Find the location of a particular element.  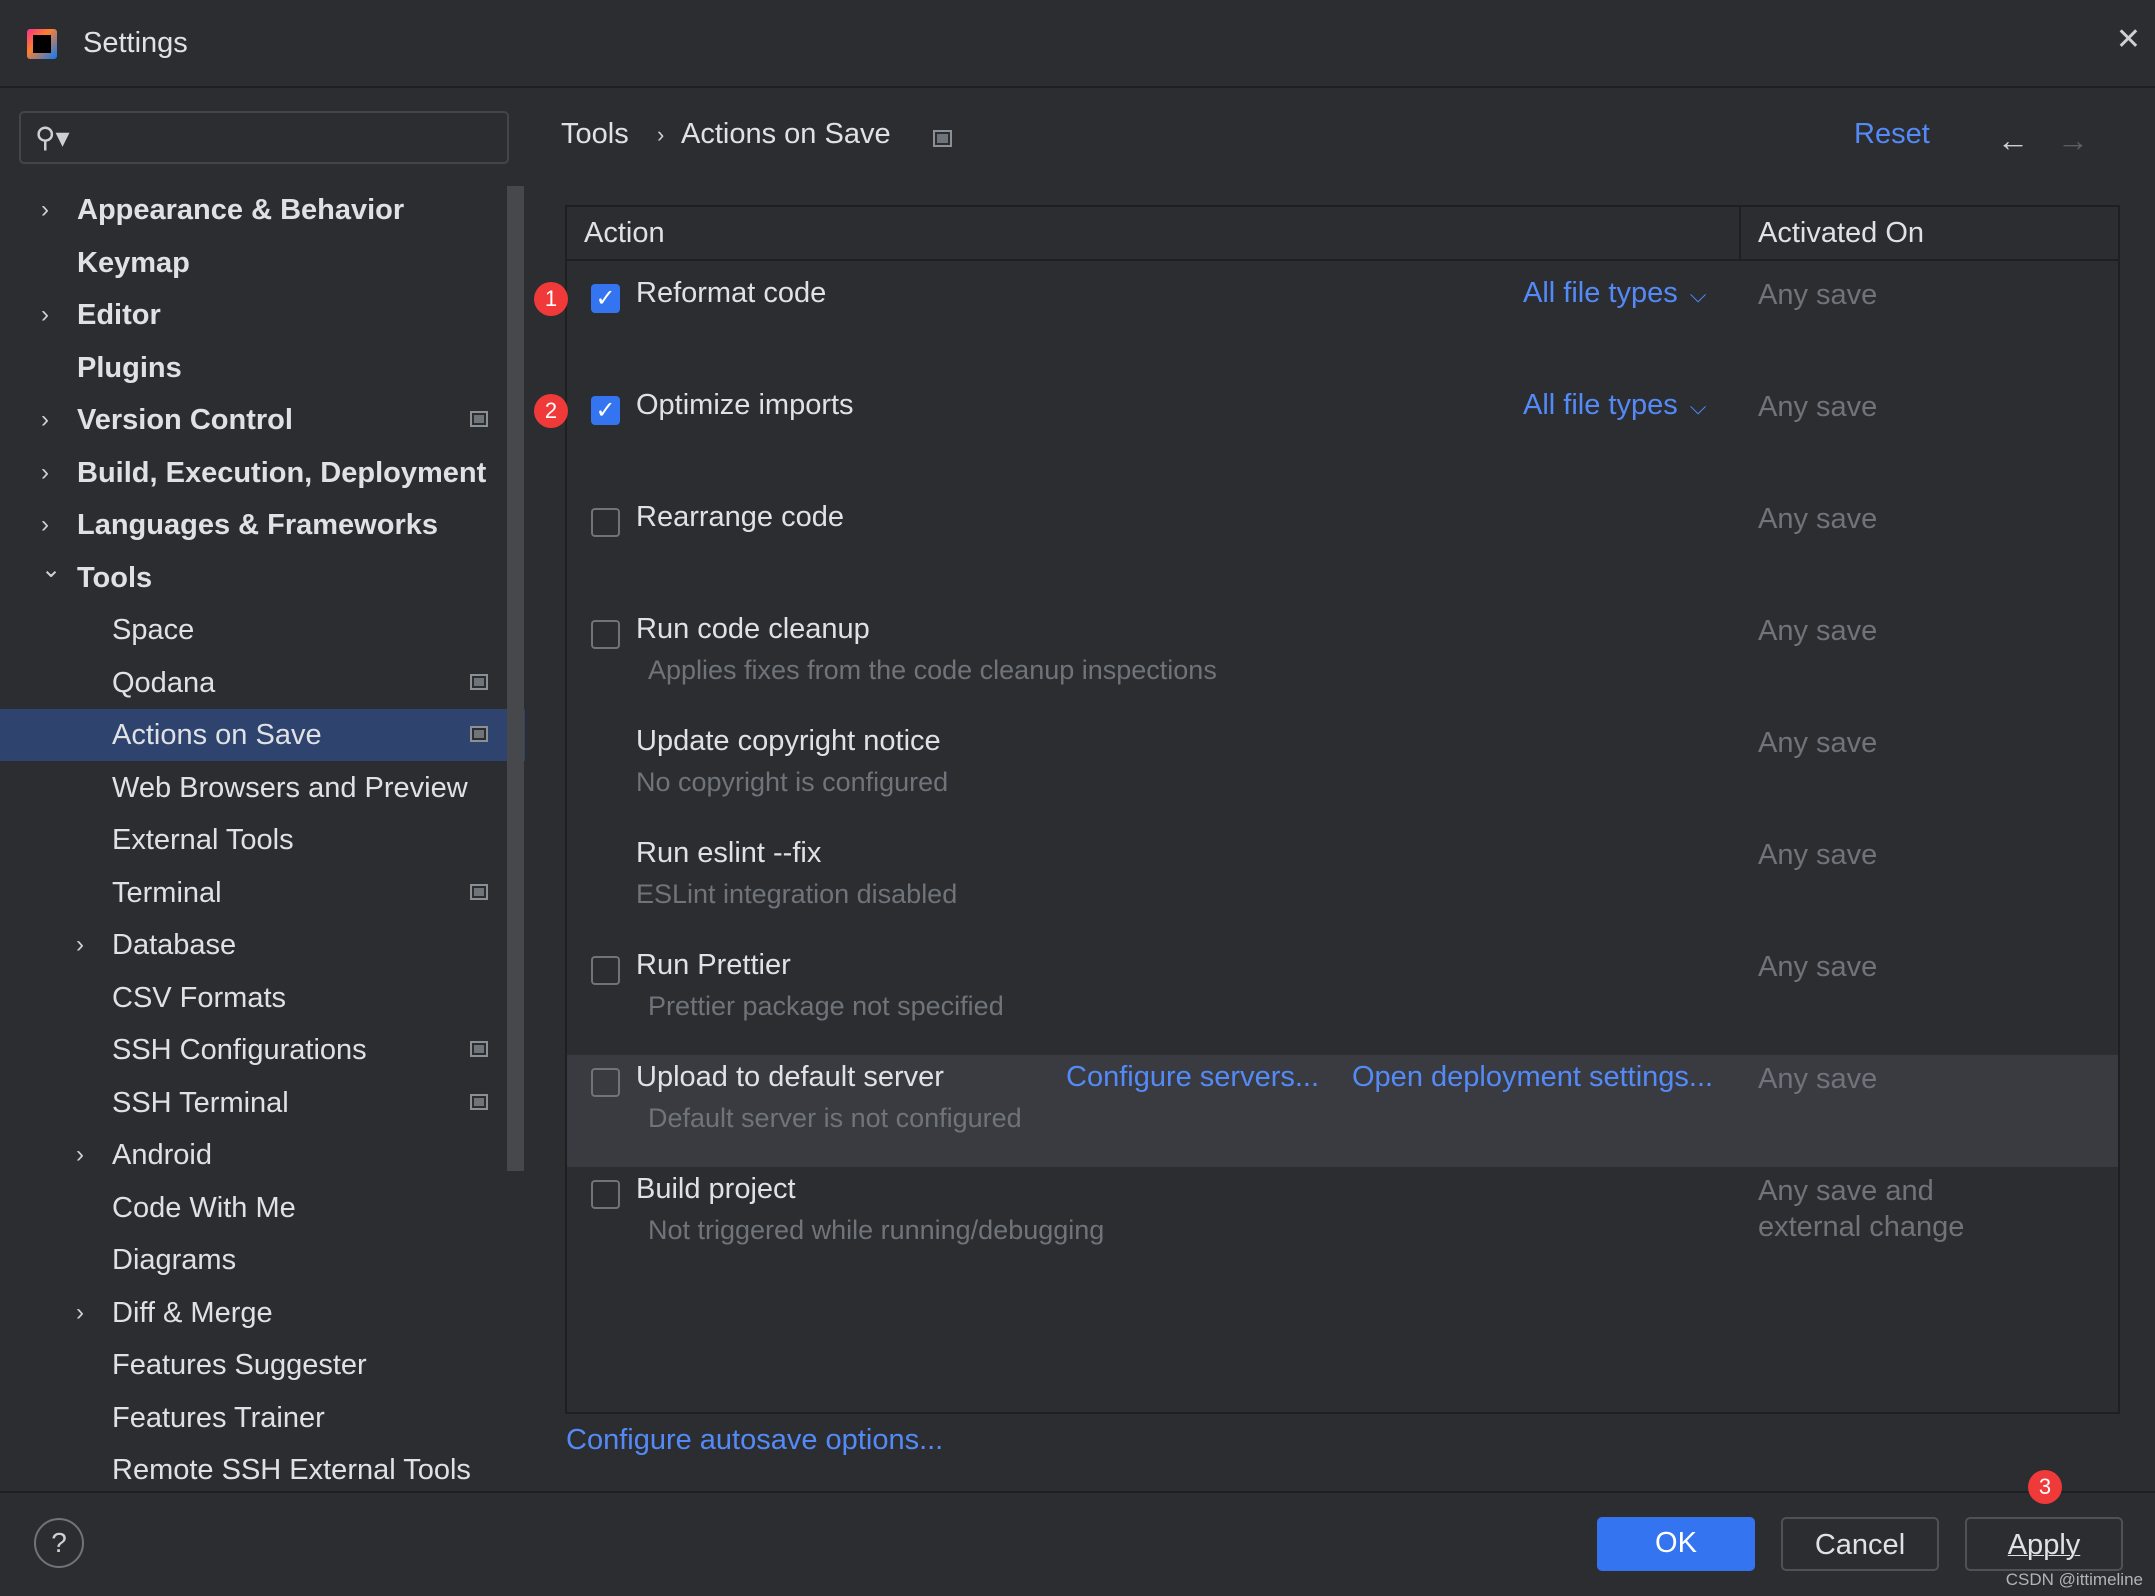

sidebar-item: Features Trainer is located at coordinates (262, 1418).